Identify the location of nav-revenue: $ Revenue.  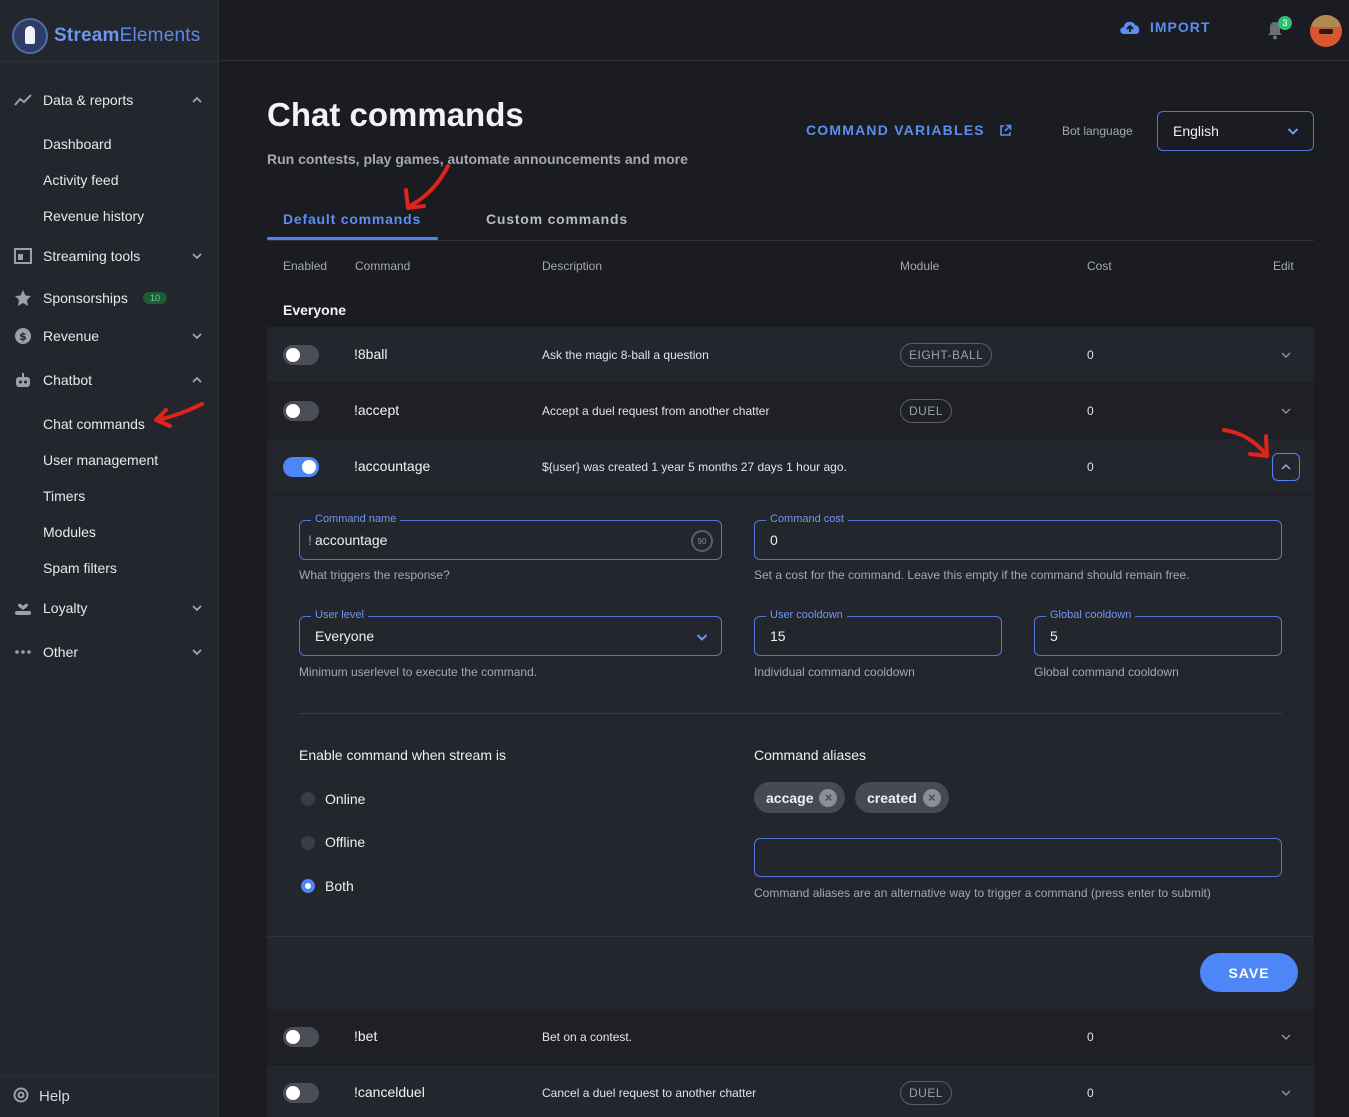
(109, 336).